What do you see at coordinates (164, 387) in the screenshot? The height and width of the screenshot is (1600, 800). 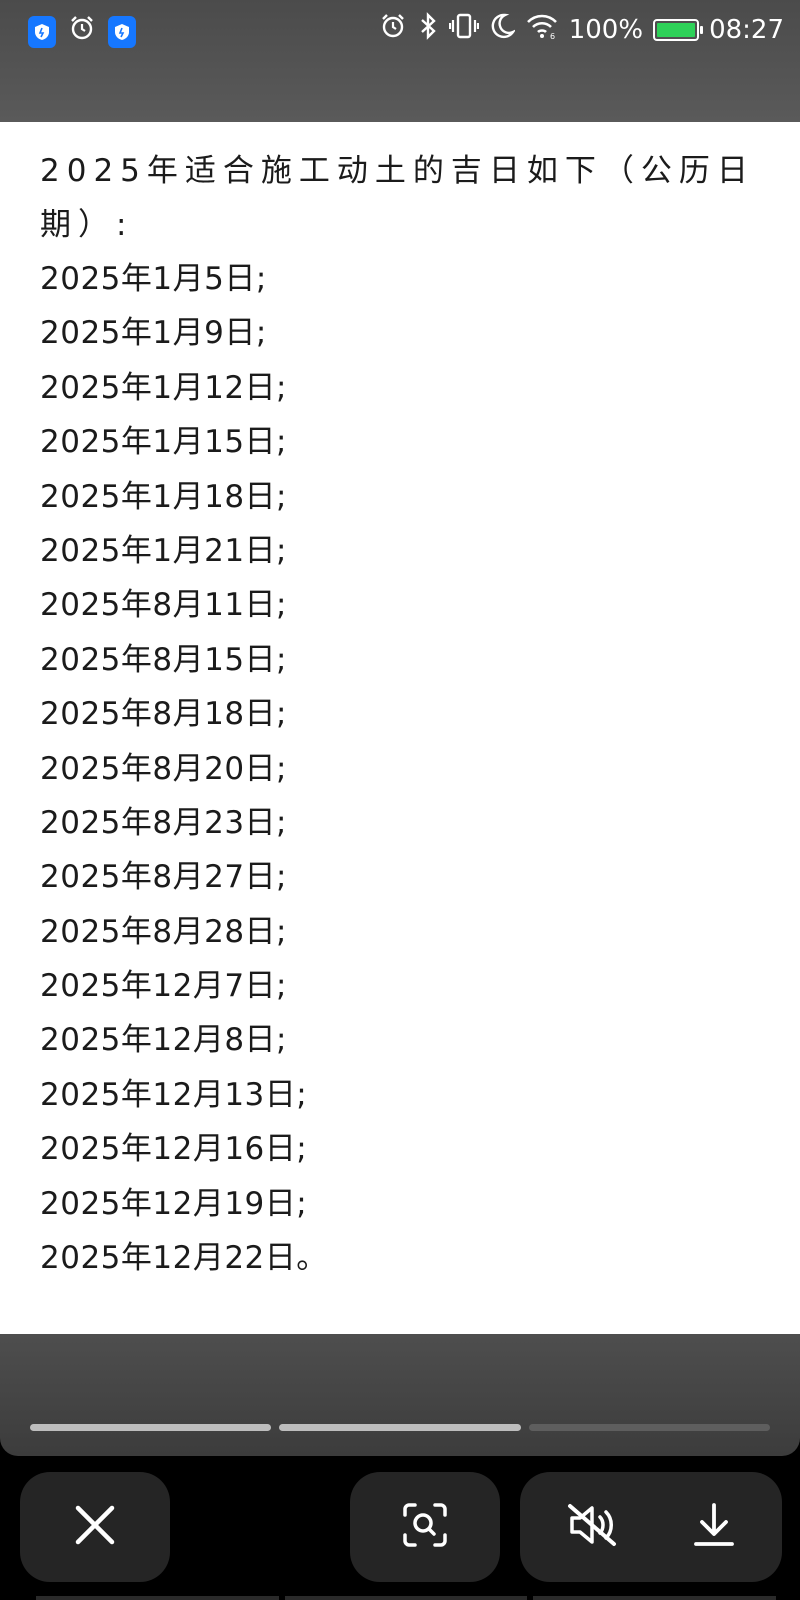 I see `date-item: 2025年1月12日;` at bounding box center [164, 387].